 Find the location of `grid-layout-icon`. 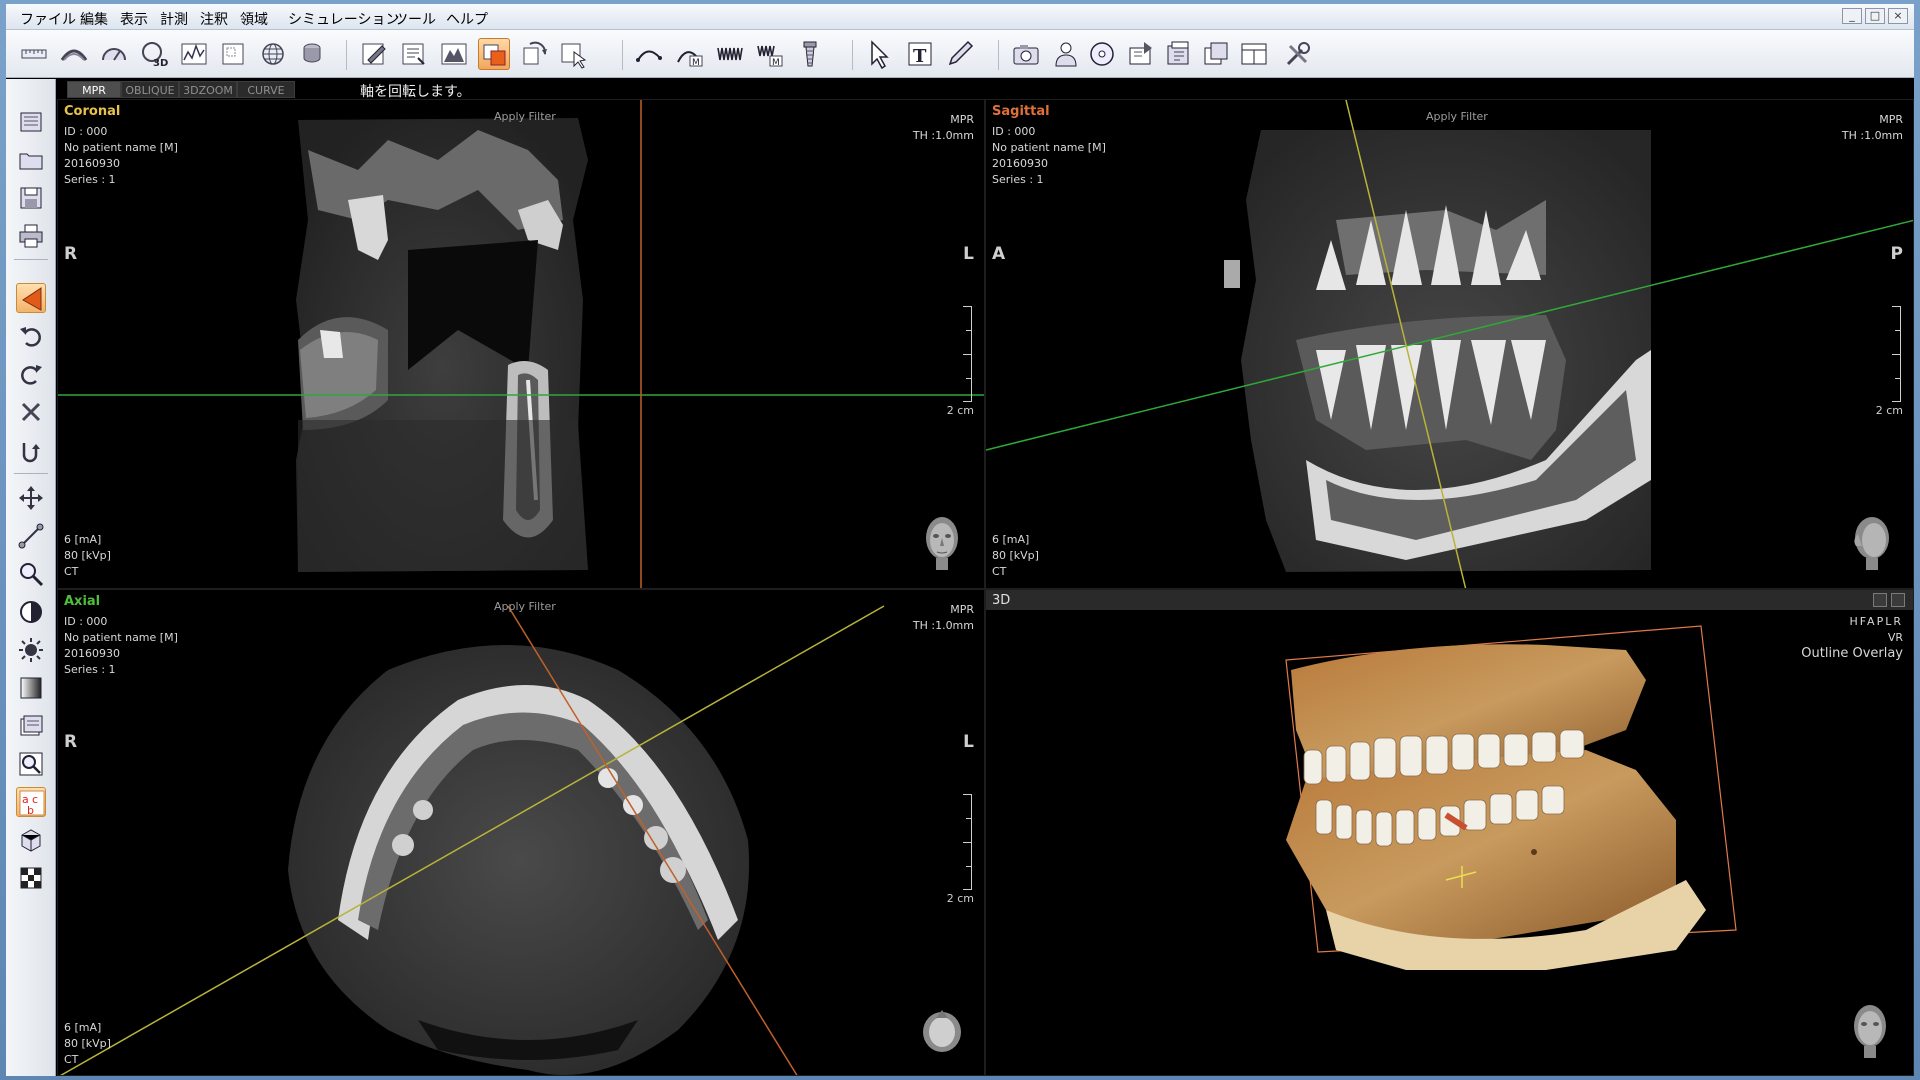

grid-layout-icon is located at coordinates (1880, 600).